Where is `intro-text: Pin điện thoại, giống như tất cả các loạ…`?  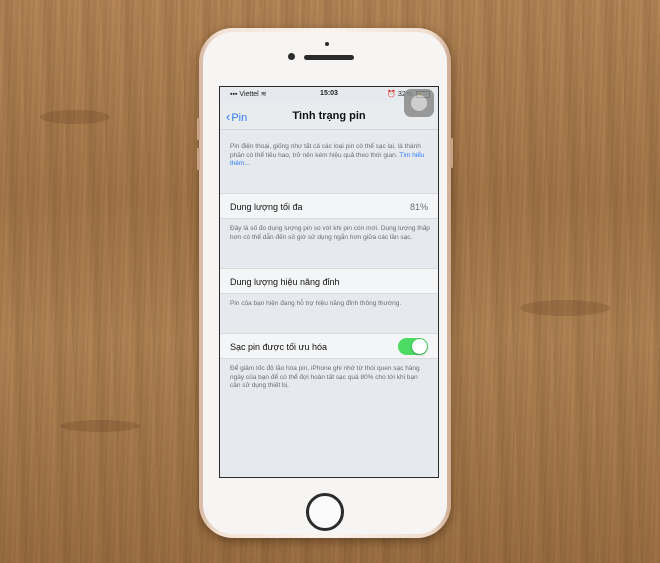 intro-text: Pin điện thoại, giống như tất cả các loạ… is located at coordinates (327, 155).